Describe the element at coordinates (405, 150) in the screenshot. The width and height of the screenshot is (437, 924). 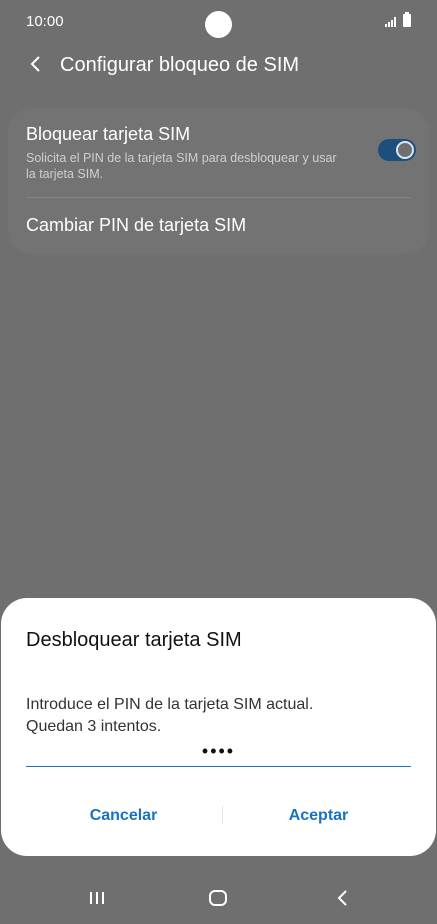
I see `toggle-knob` at that location.